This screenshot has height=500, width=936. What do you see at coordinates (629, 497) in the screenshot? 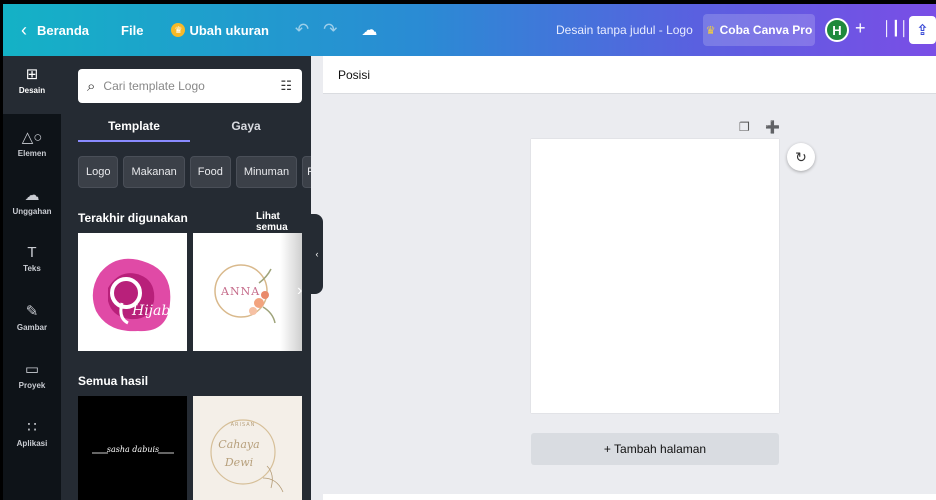
I see `bottom-bar` at bounding box center [629, 497].